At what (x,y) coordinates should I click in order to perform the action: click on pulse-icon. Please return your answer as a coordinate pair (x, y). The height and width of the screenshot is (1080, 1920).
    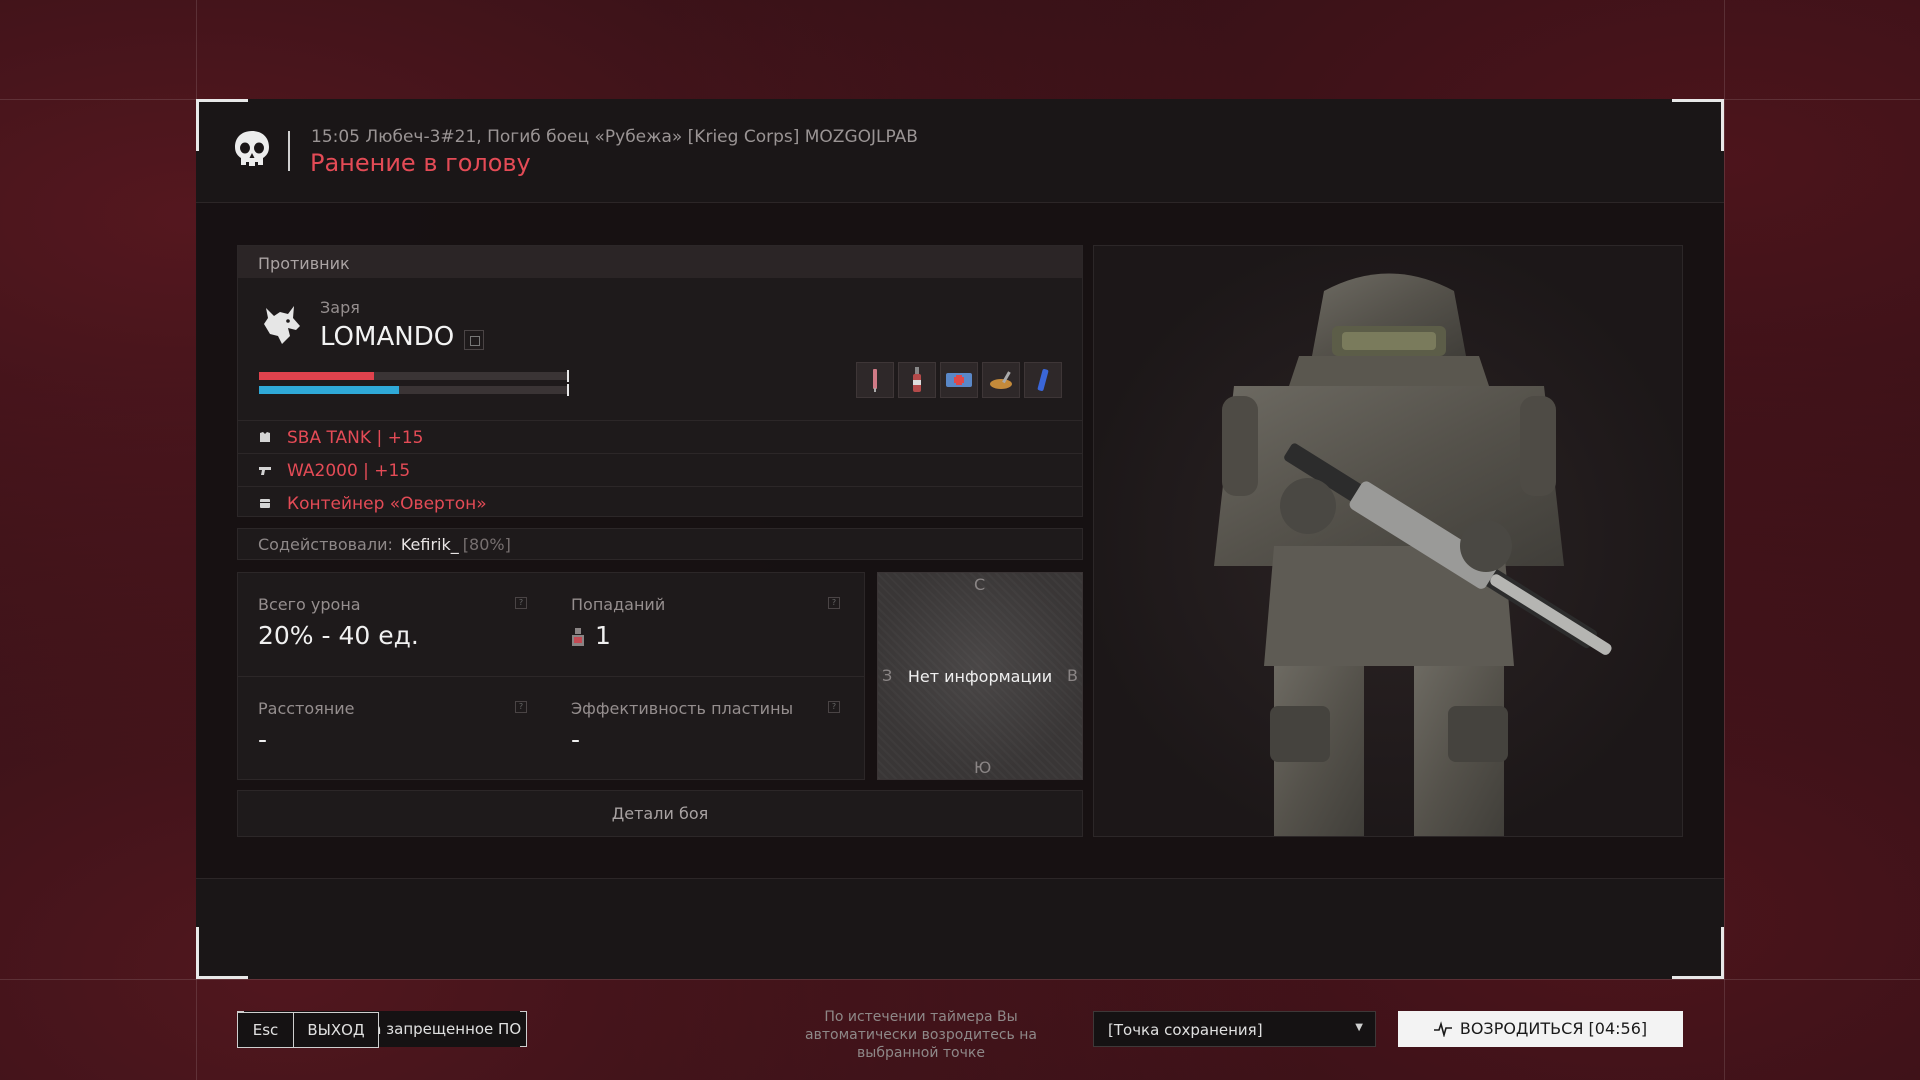
    Looking at the image, I should click on (1442, 1029).